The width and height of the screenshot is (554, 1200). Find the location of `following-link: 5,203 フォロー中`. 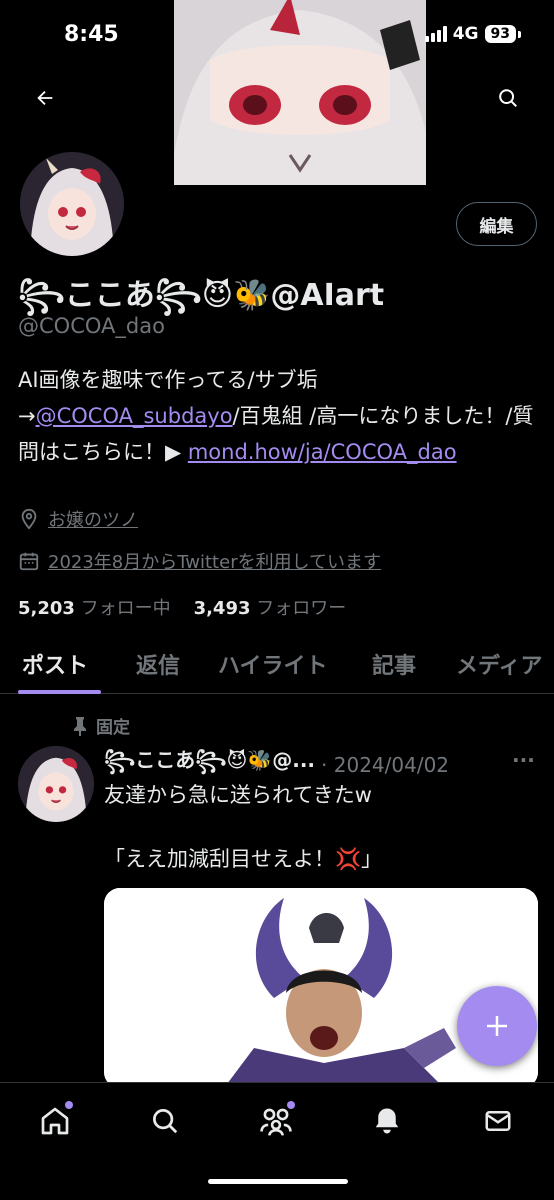

following-link: 5,203 フォロー中 is located at coordinates (94, 608).